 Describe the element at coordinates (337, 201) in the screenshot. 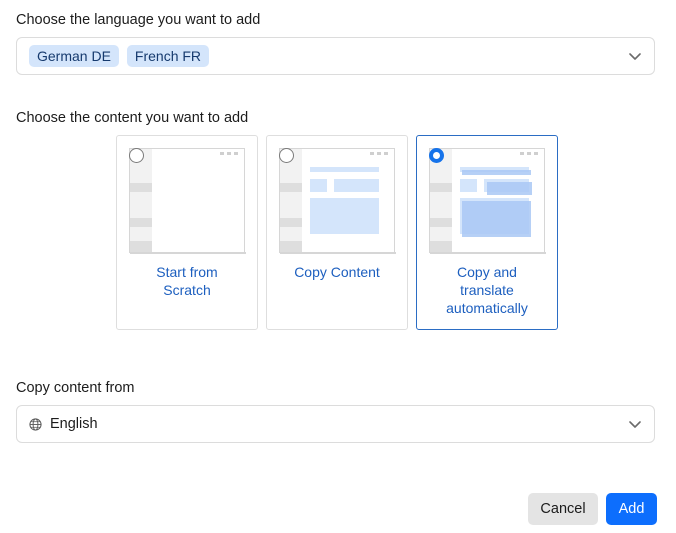

I see `copy-page-illustration` at that location.